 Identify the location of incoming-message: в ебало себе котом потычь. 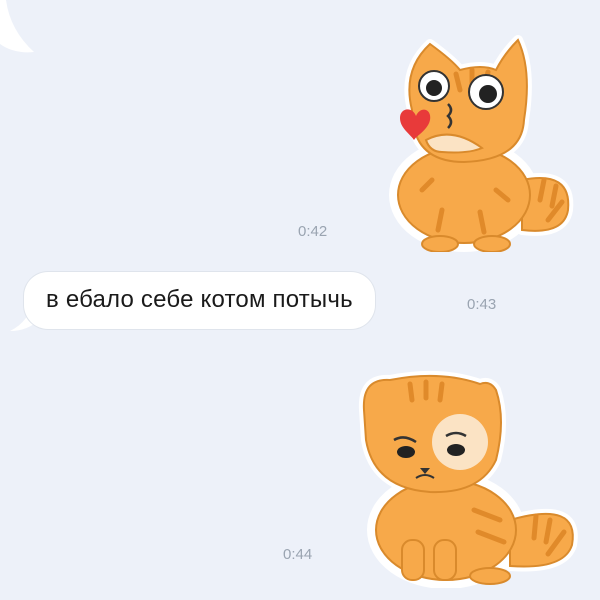
(192, 301).